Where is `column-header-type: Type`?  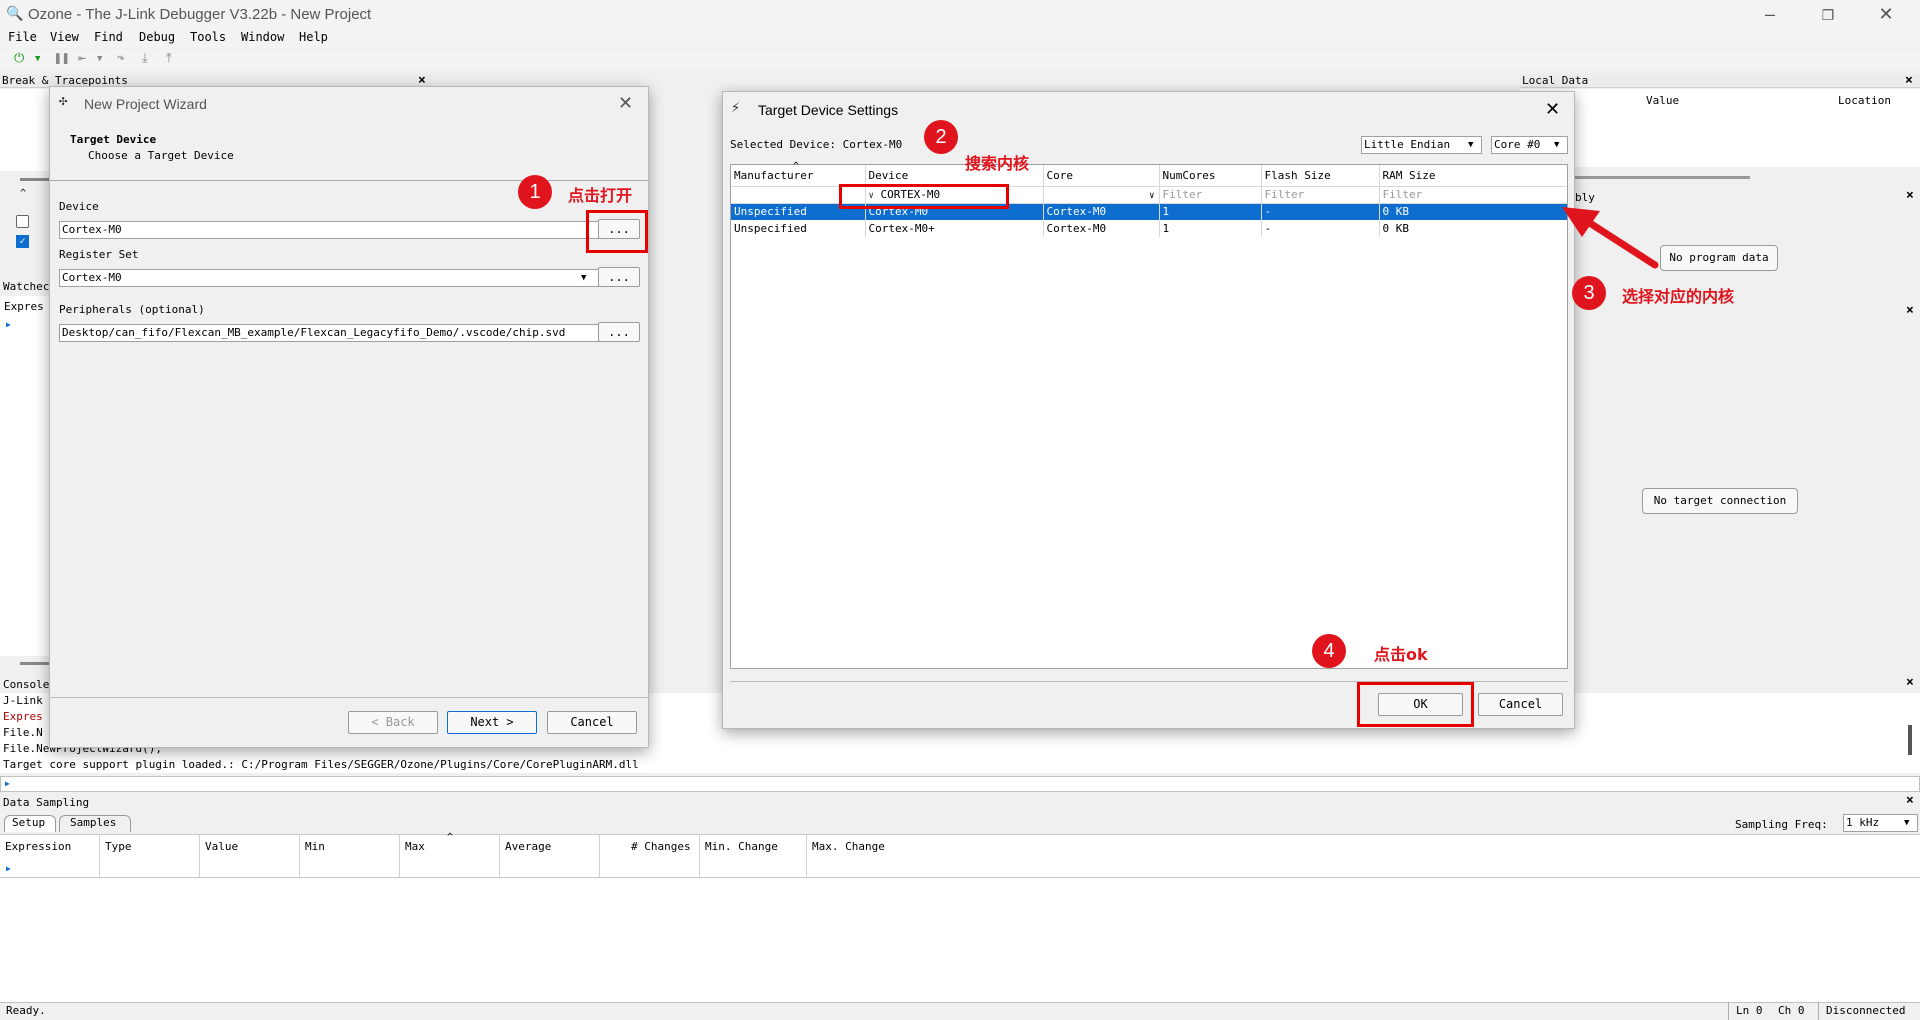 column-header-type: Type is located at coordinates (118, 846).